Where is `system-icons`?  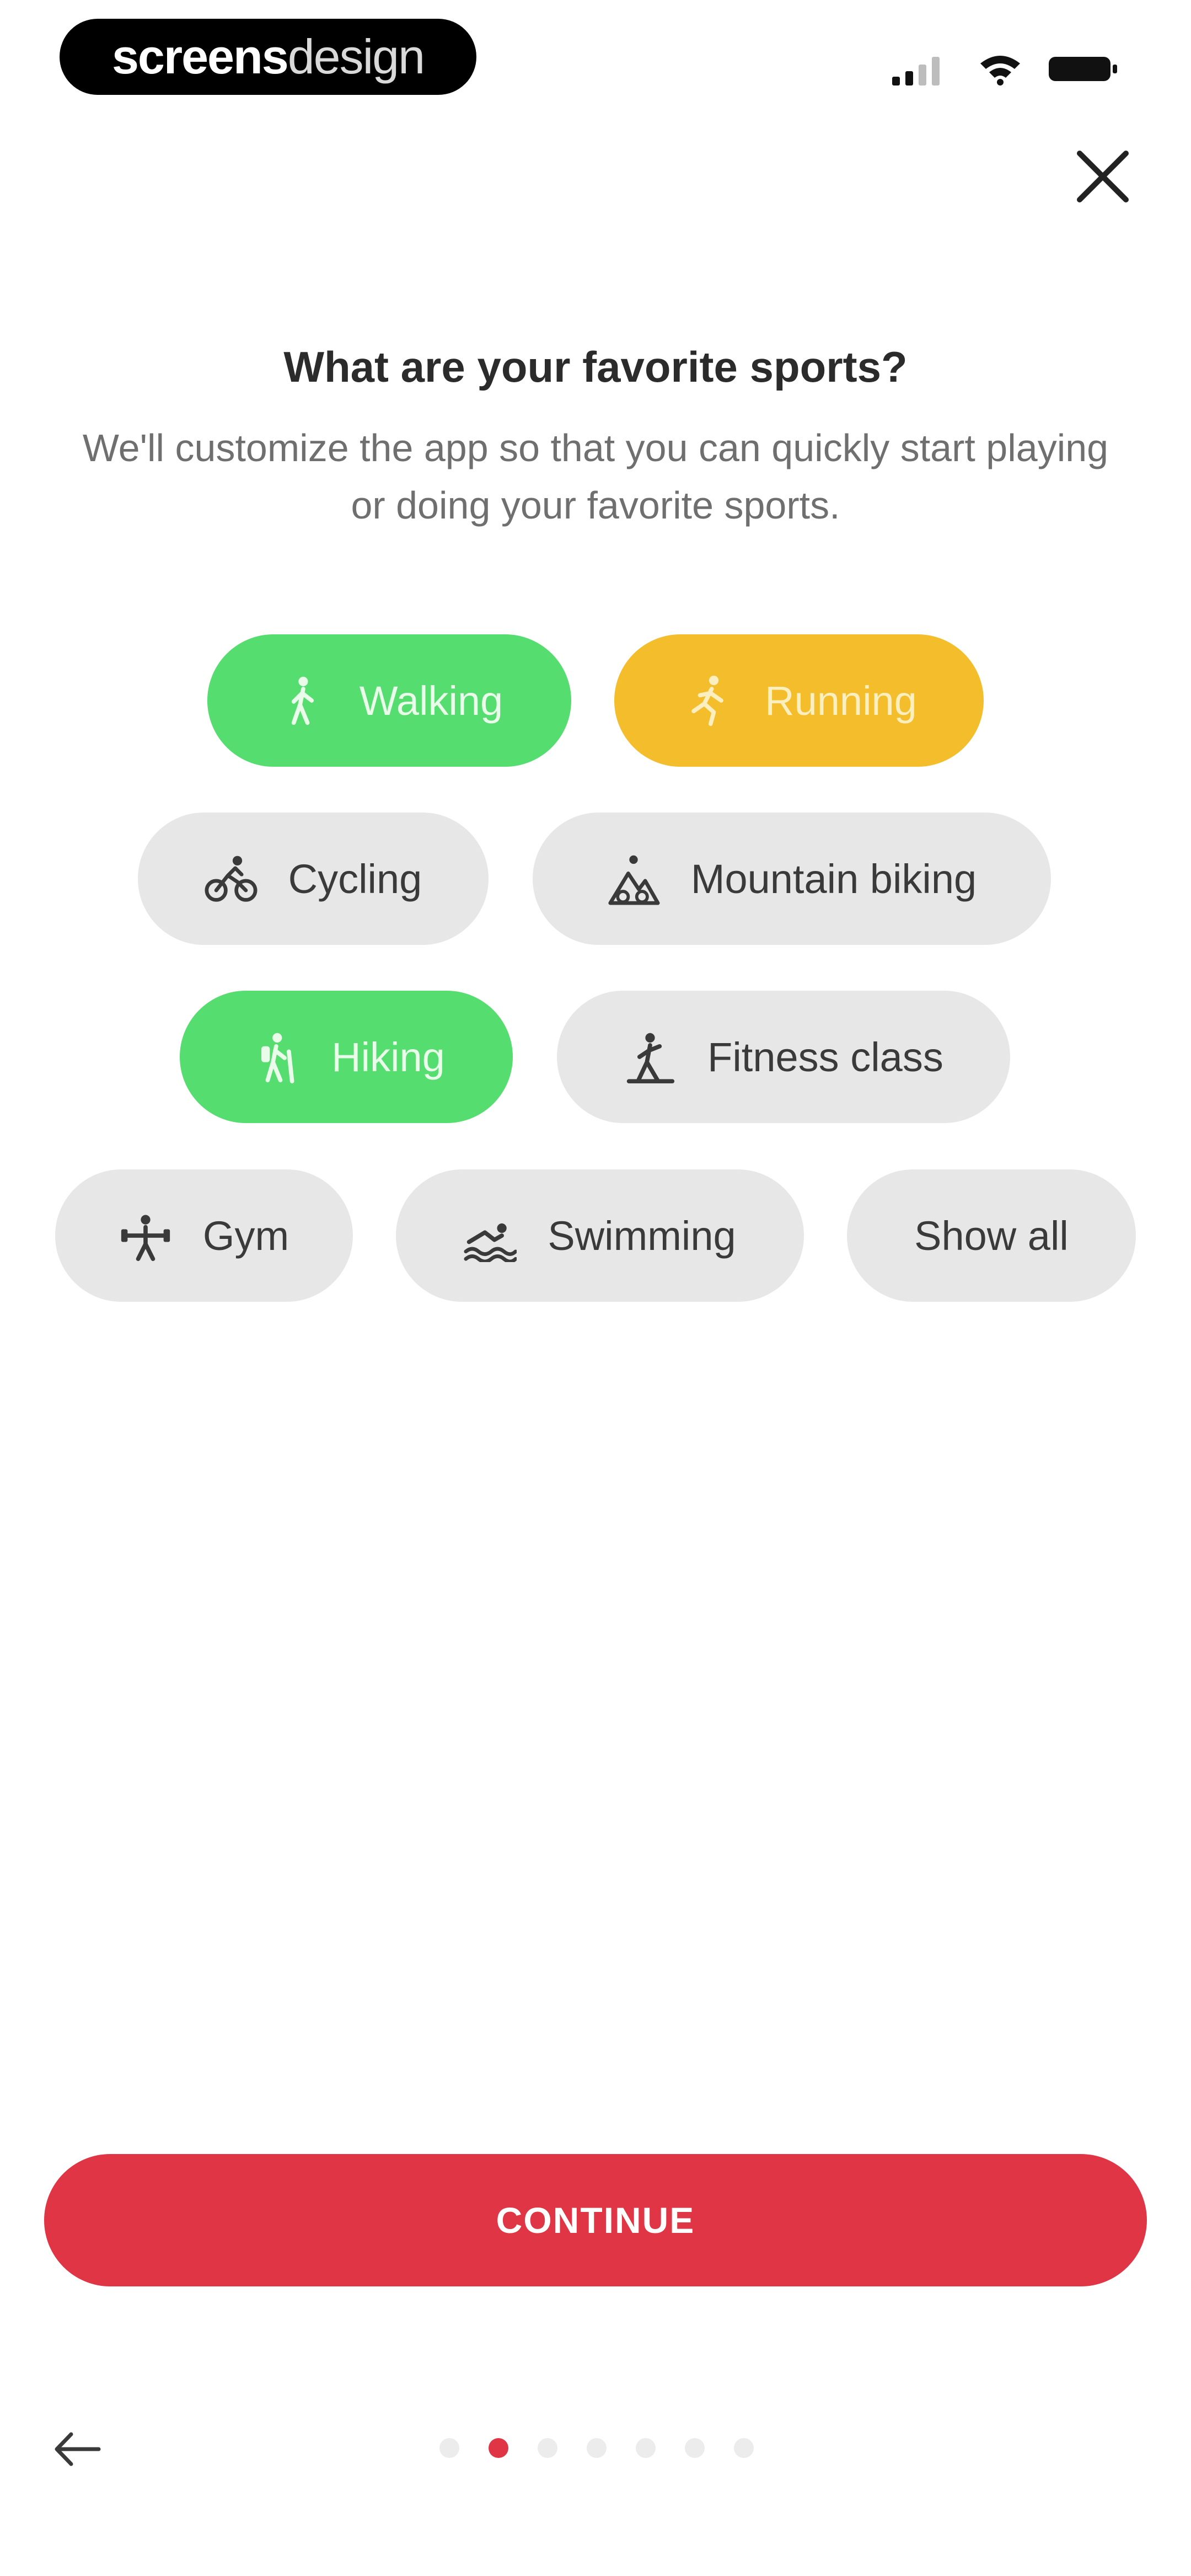
system-icons is located at coordinates (1006, 69).